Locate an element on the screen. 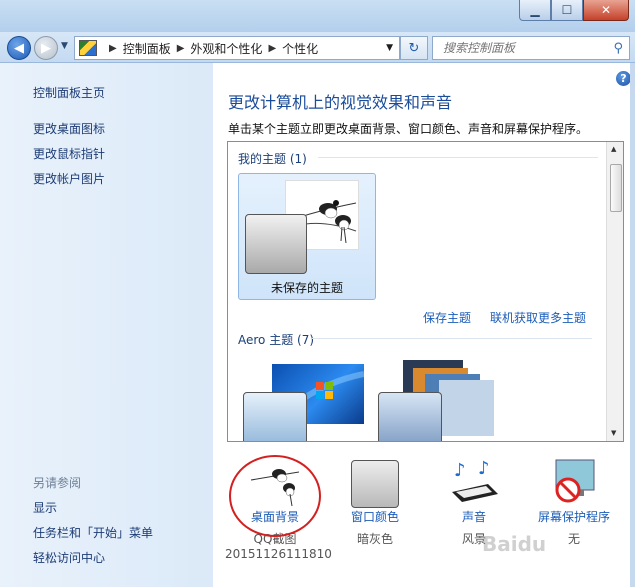 This screenshot has height=587, width=635. minimize-button: ▁ is located at coordinates (535, 10).